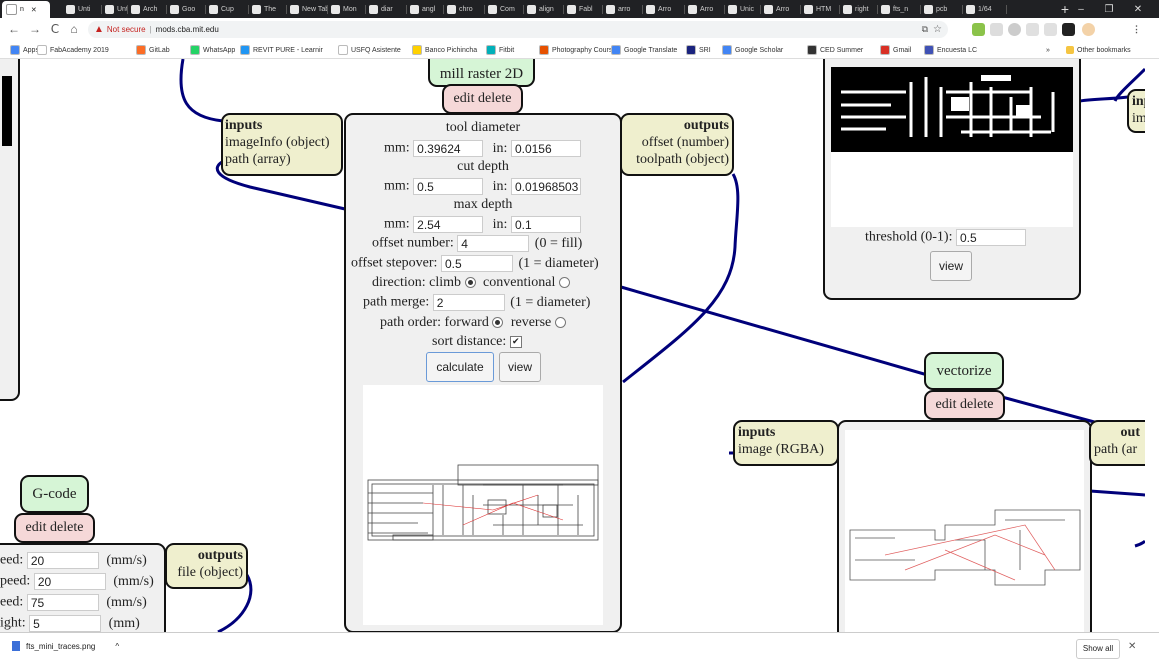  Describe the element at coordinates (560, 323) in the screenshot. I see `path-order-reverse-radio` at that location.